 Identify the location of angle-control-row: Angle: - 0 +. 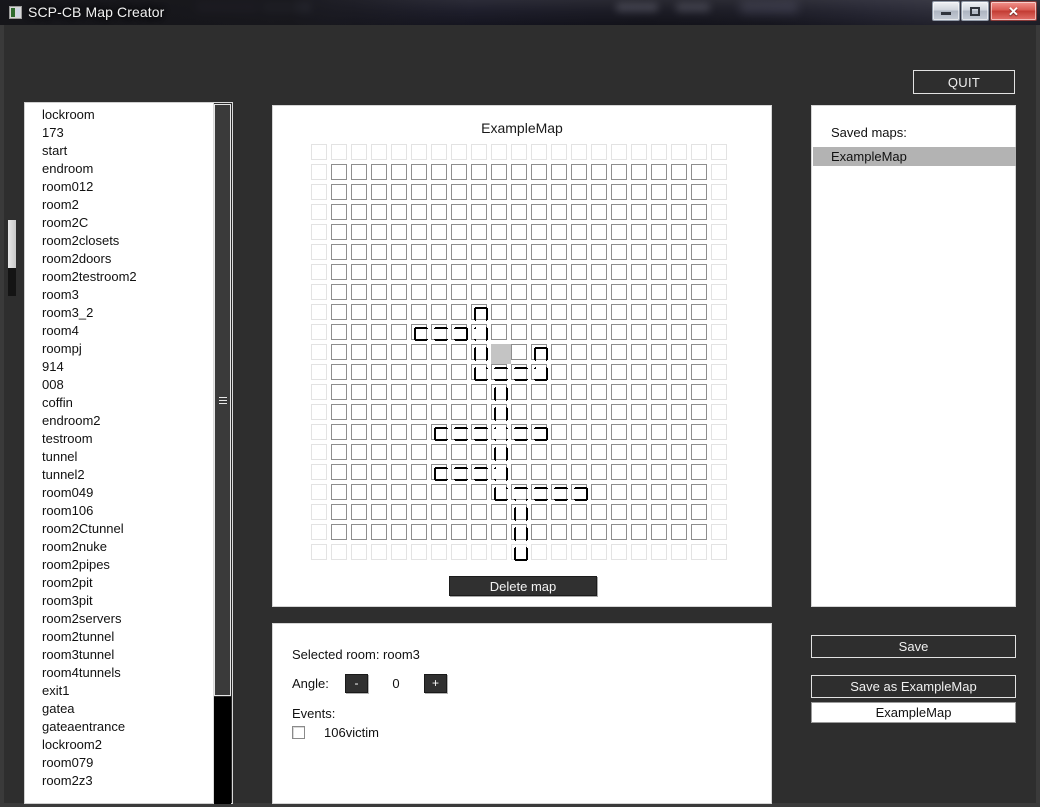
(369, 683).